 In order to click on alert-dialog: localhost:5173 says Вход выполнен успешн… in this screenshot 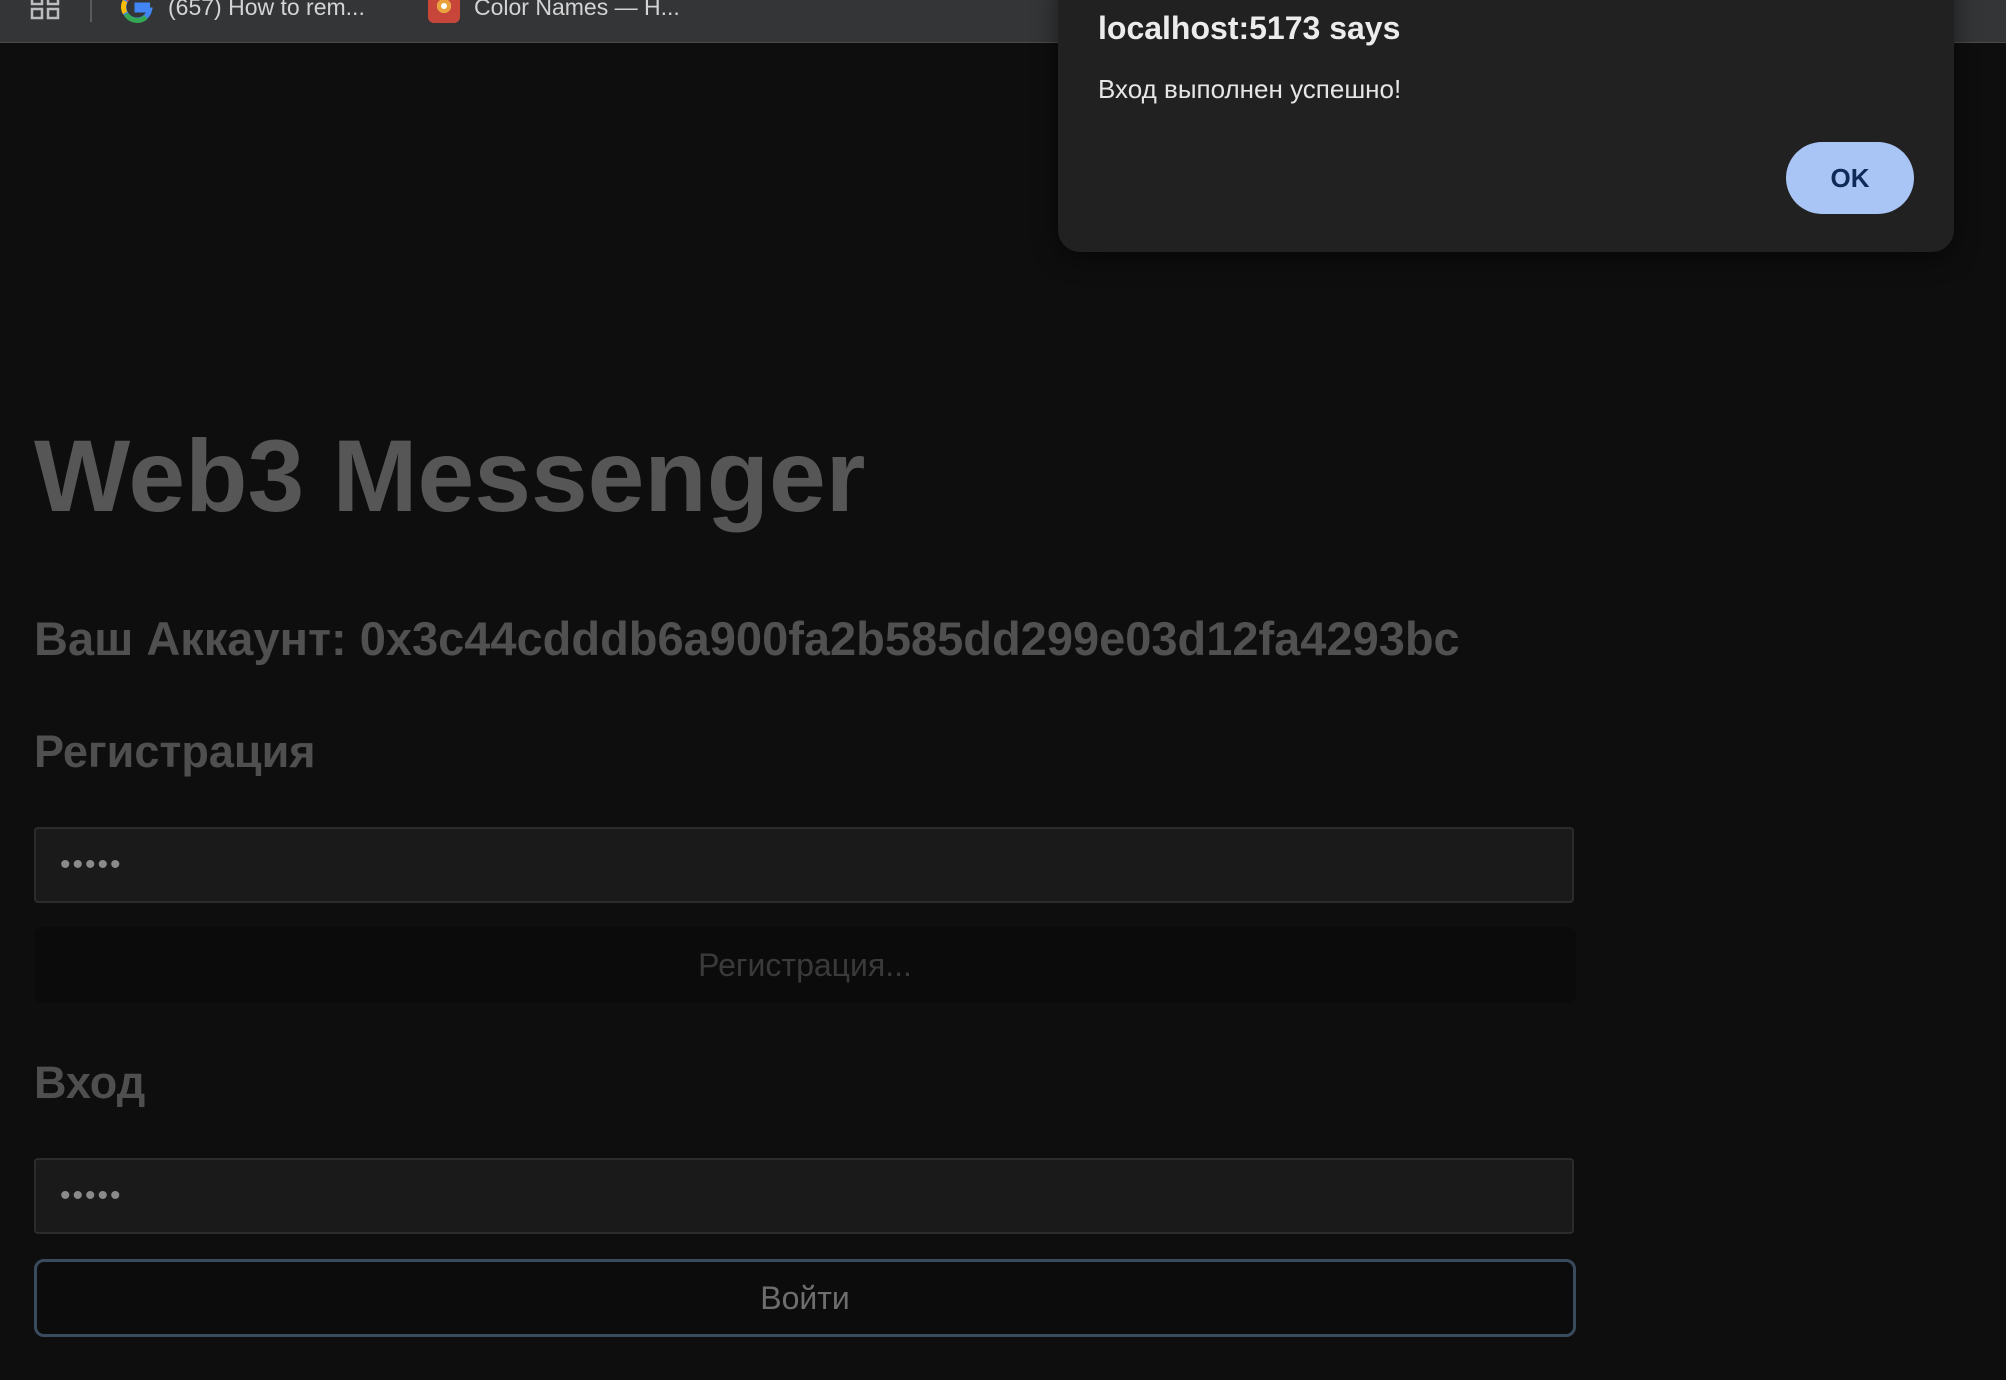, I will do `click(1506, 126)`.